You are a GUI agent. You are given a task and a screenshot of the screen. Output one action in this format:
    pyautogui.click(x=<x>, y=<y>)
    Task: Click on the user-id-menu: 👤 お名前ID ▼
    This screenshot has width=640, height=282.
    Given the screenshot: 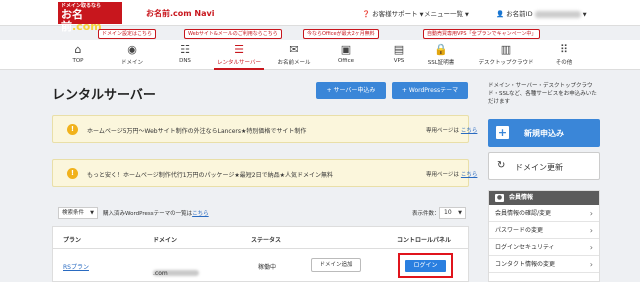 What is the action you would take?
    pyautogui.click(x=541, y=13)
    